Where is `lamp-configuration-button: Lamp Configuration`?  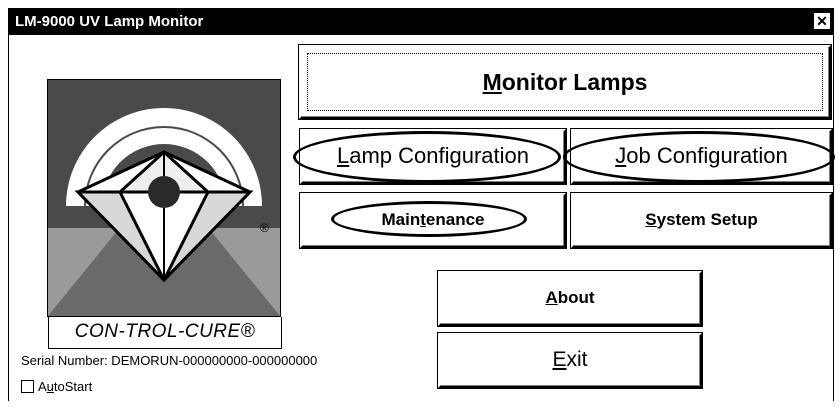
lamp-configuration-button: Lamp Configuration is located at coordinates (433, 156).